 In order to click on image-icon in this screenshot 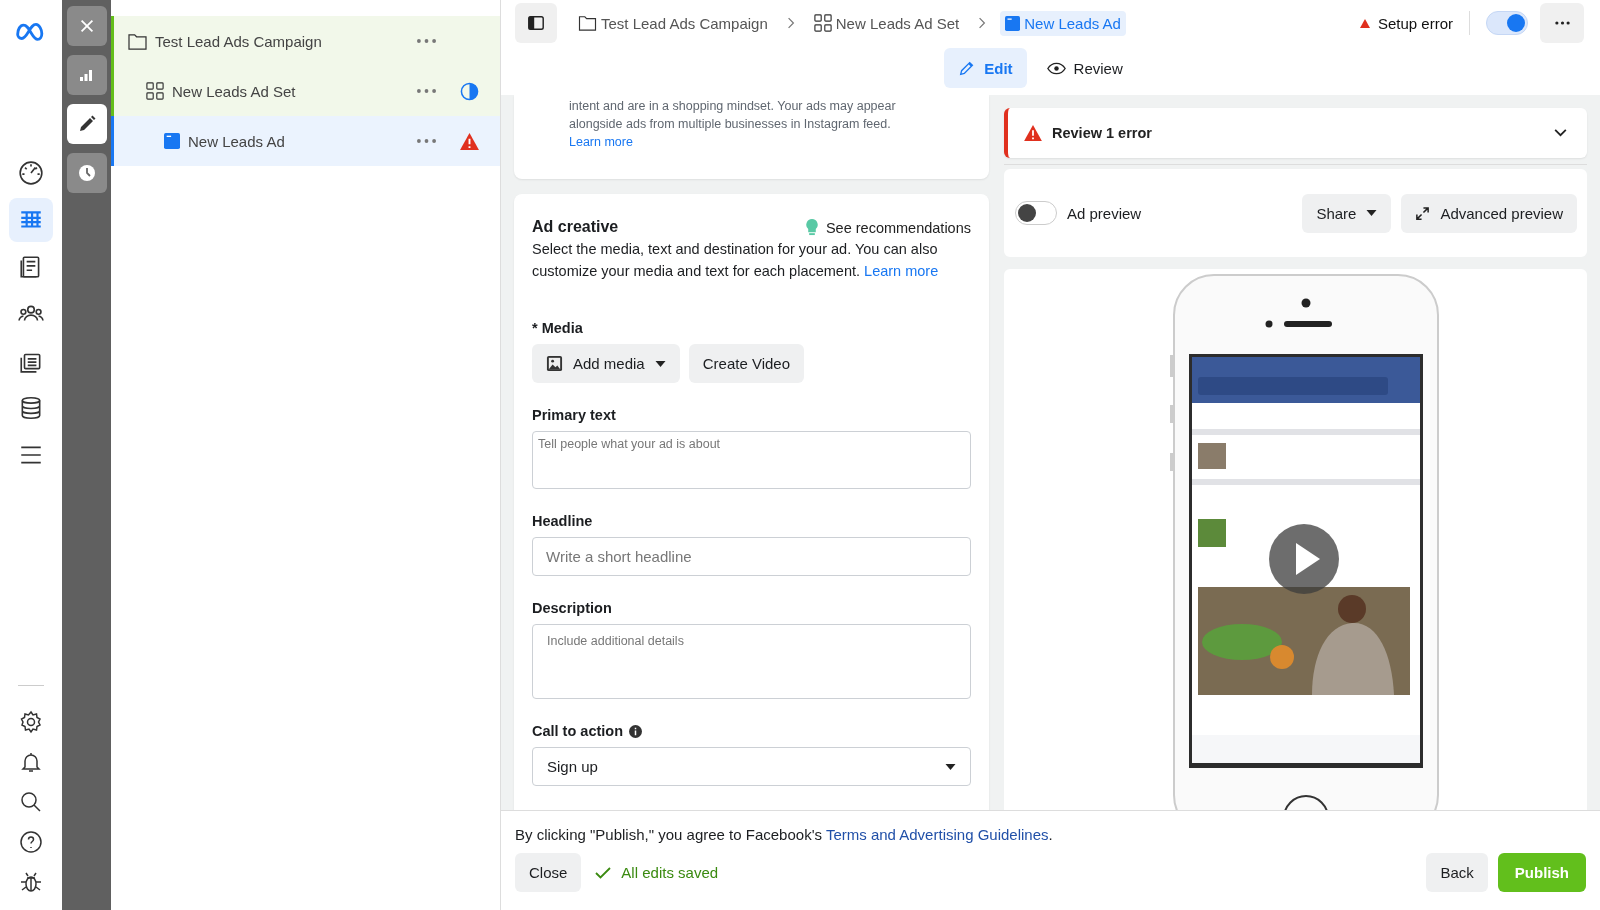, I will do `click(554, 363)`.